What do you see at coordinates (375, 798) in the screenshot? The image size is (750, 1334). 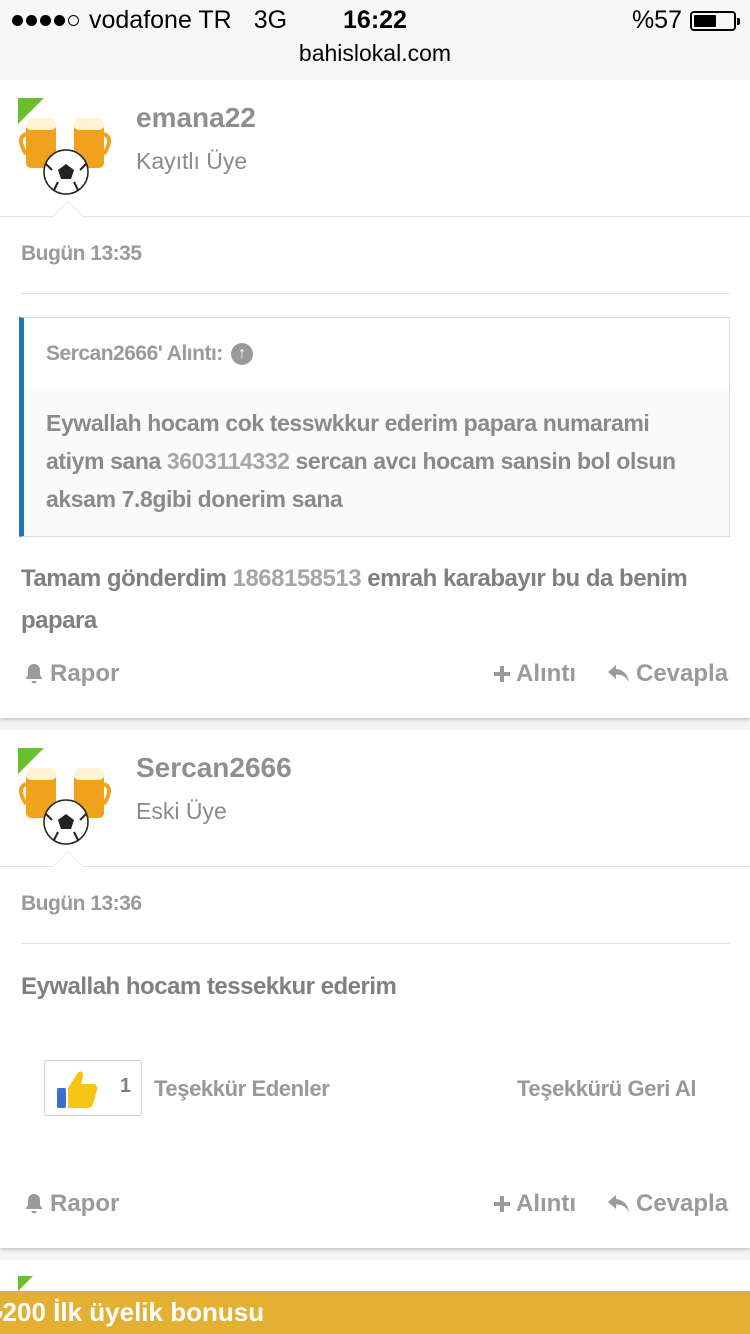 I see `post-author: Sercan2666 Eski Üye` at bounding box center [375, 798].